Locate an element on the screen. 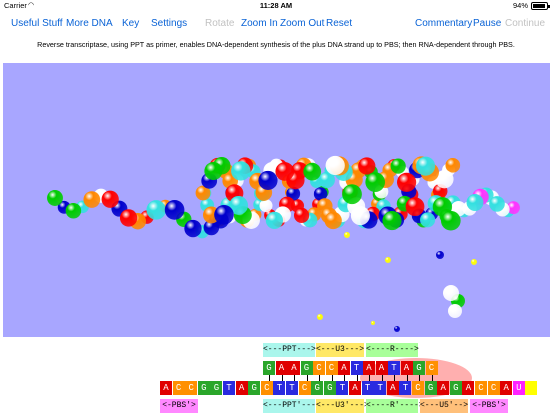 This screenshot has width=552, height=414. ppt-label: <---PPT---> is located at coordinates (289, 350).